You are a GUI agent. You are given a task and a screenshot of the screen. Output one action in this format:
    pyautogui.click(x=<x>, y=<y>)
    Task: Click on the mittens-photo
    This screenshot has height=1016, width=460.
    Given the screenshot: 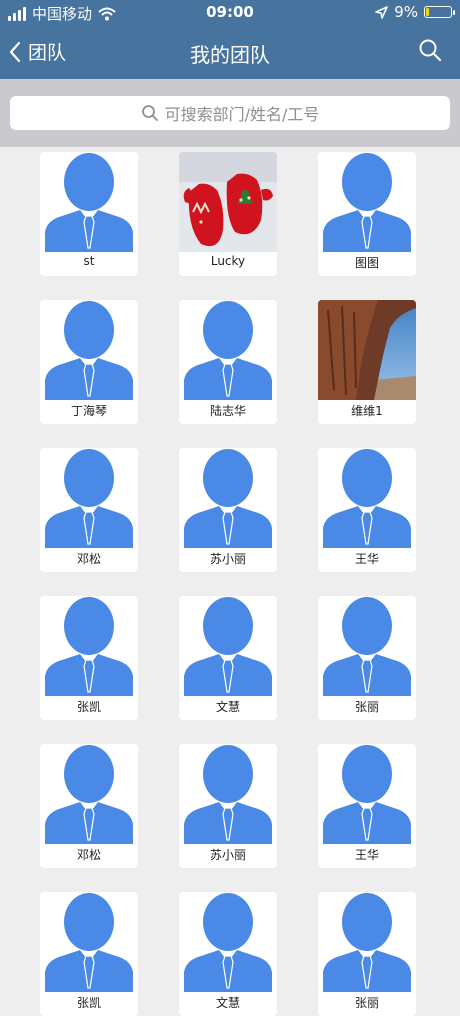 What is the action you would take?
    pyautogui.click(x=228, y=202)
    